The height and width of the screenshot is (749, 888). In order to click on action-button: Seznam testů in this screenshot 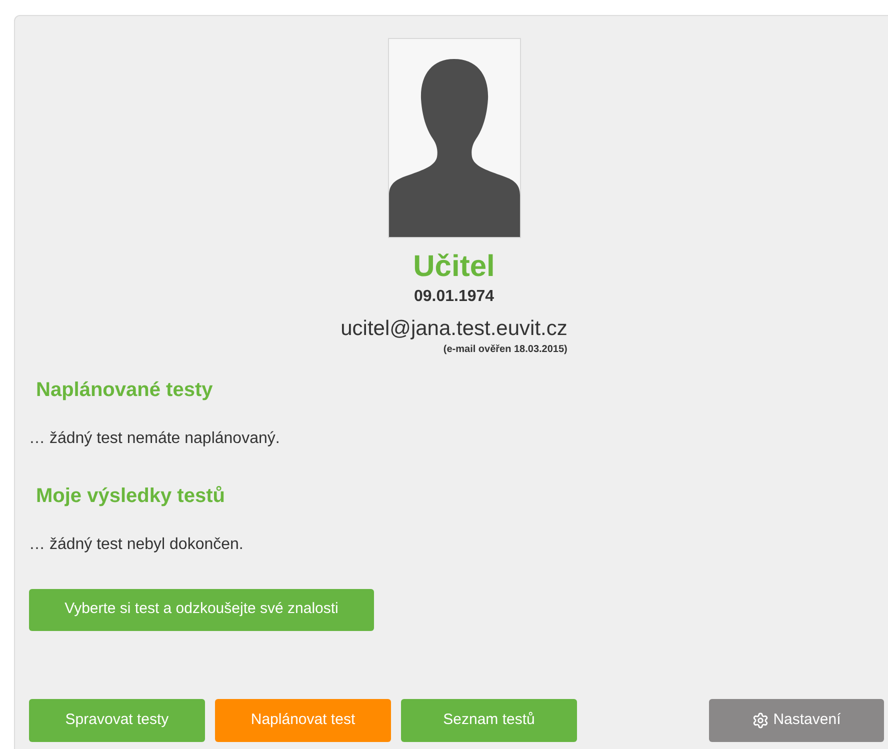, I will do `click(489, 720)`.